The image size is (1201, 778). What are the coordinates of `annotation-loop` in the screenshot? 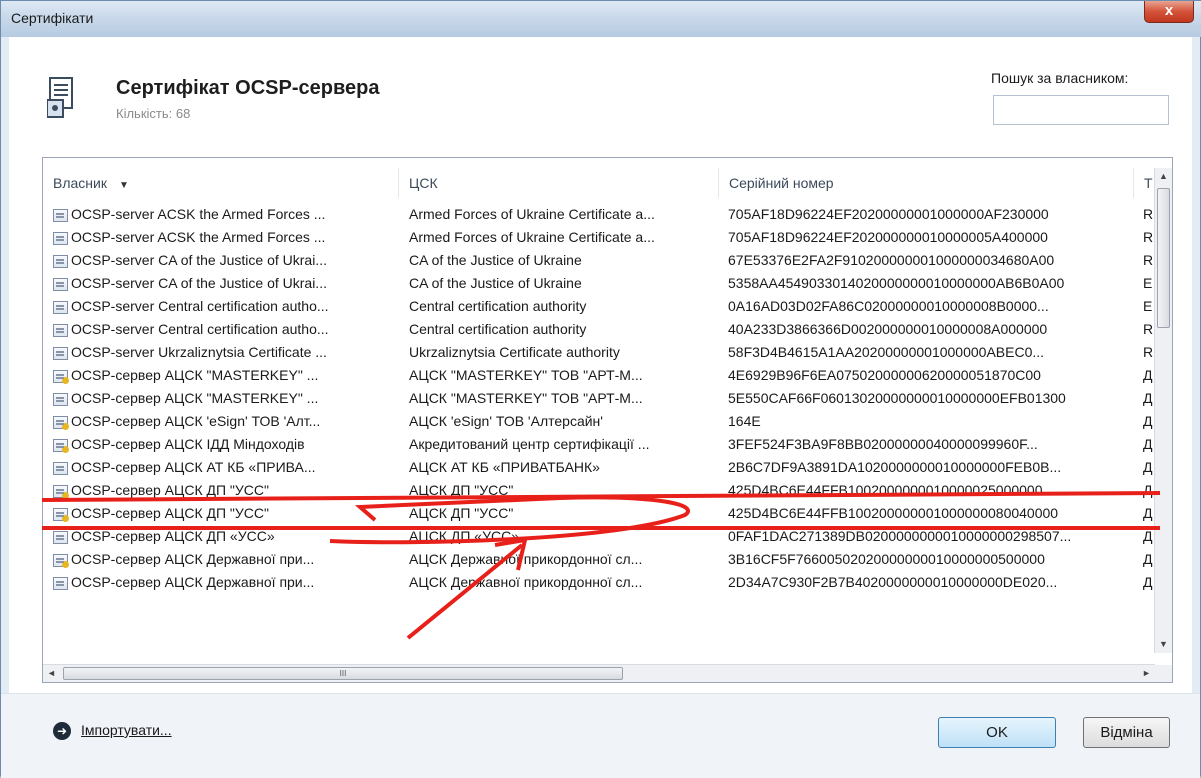 It's located at (509, 520).